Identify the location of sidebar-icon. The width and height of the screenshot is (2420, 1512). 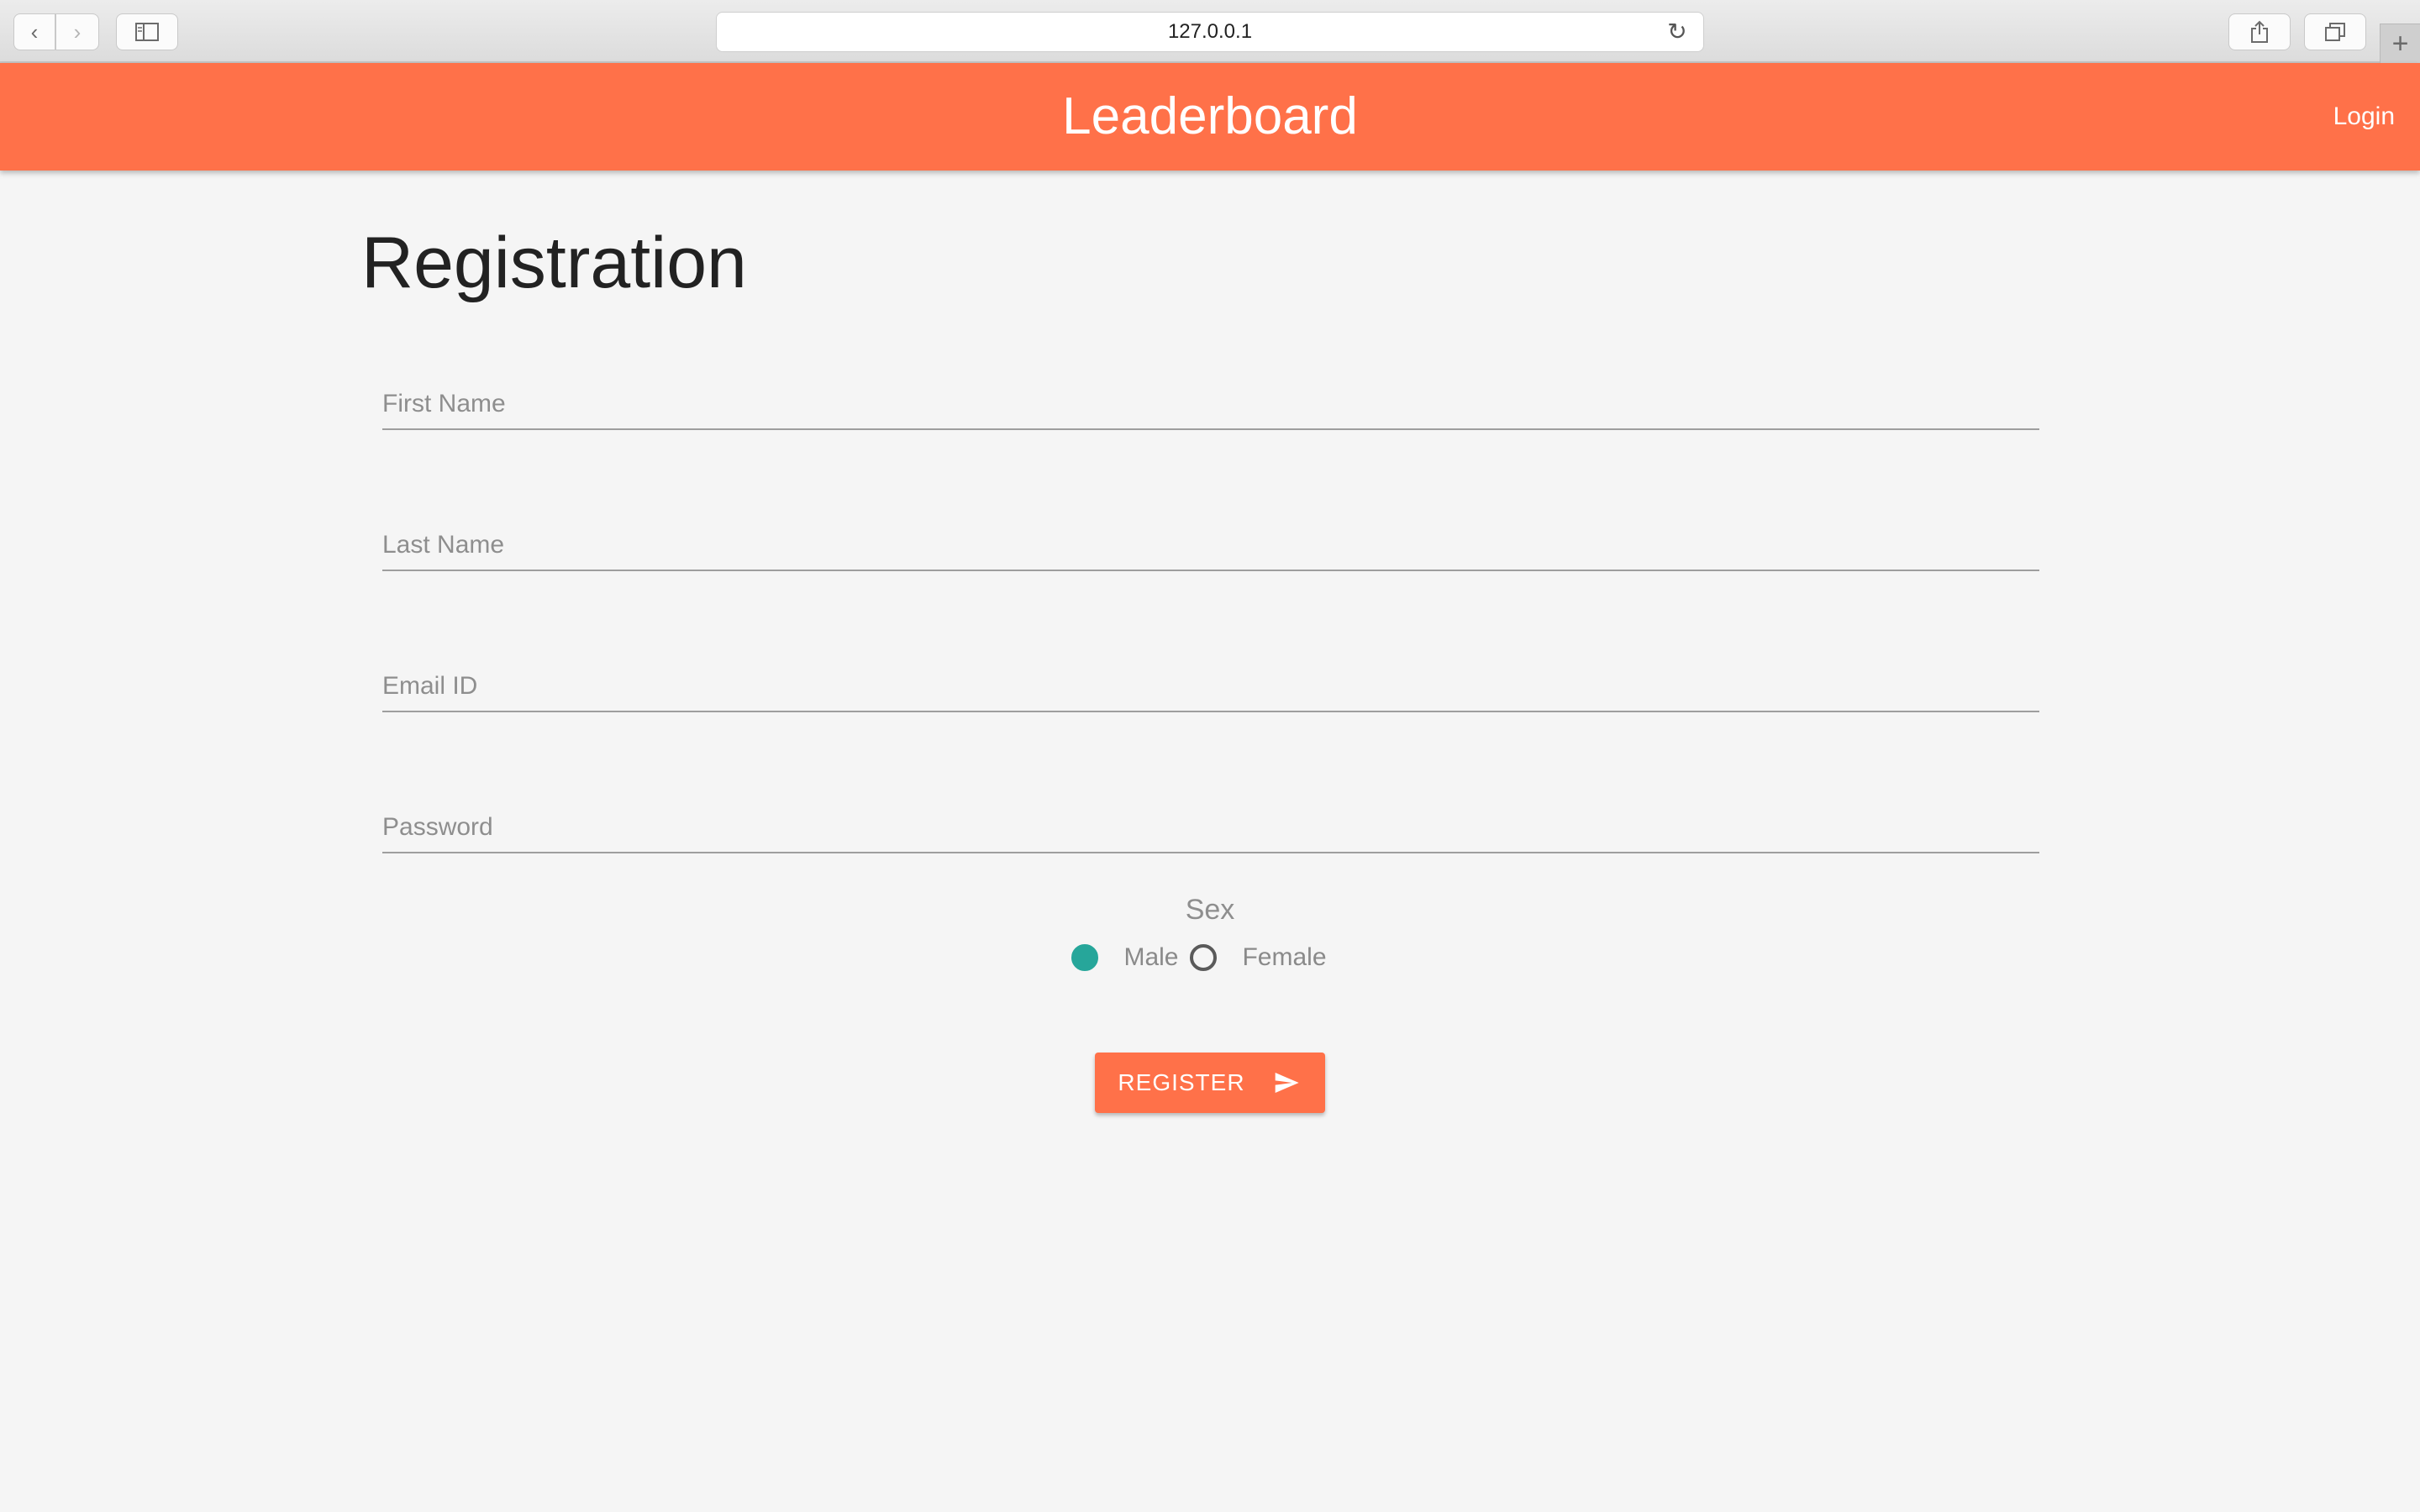
(147, 32).